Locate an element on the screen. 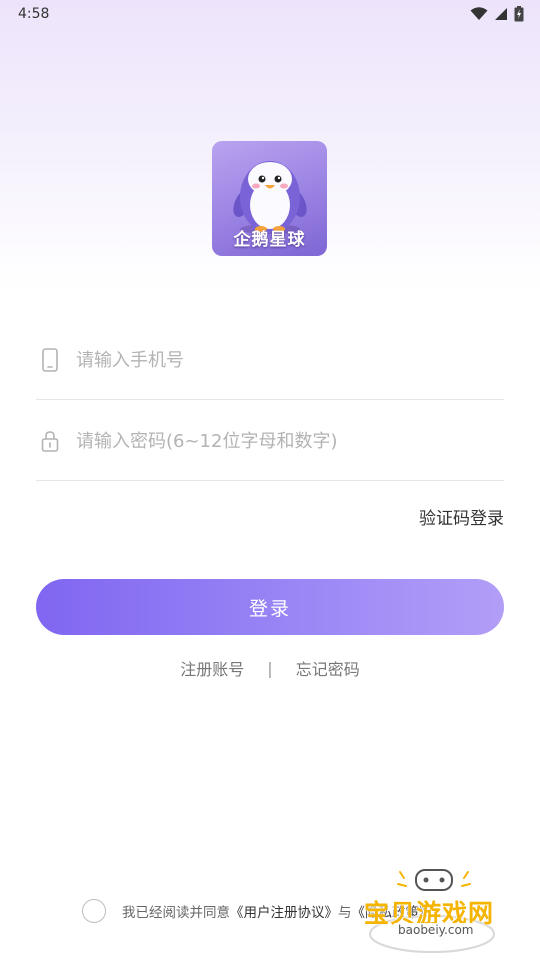 Image resolution: width=540 pixels, height=960 pixels. forgot-password-link: 忘记密码 is located at coordinates (328, 668).